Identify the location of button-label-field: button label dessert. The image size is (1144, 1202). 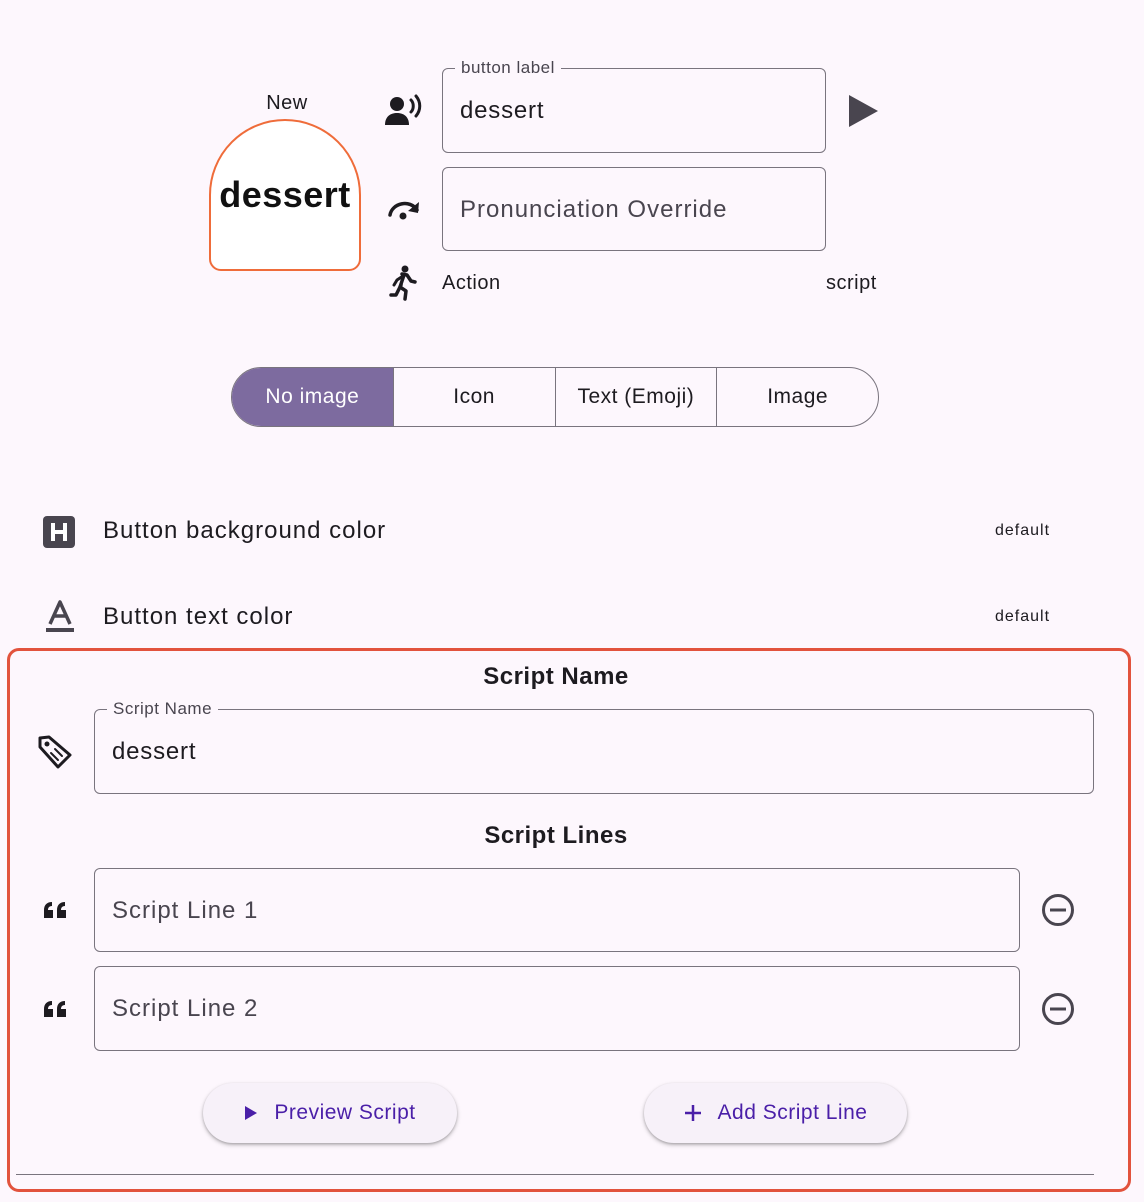
(634, 105).